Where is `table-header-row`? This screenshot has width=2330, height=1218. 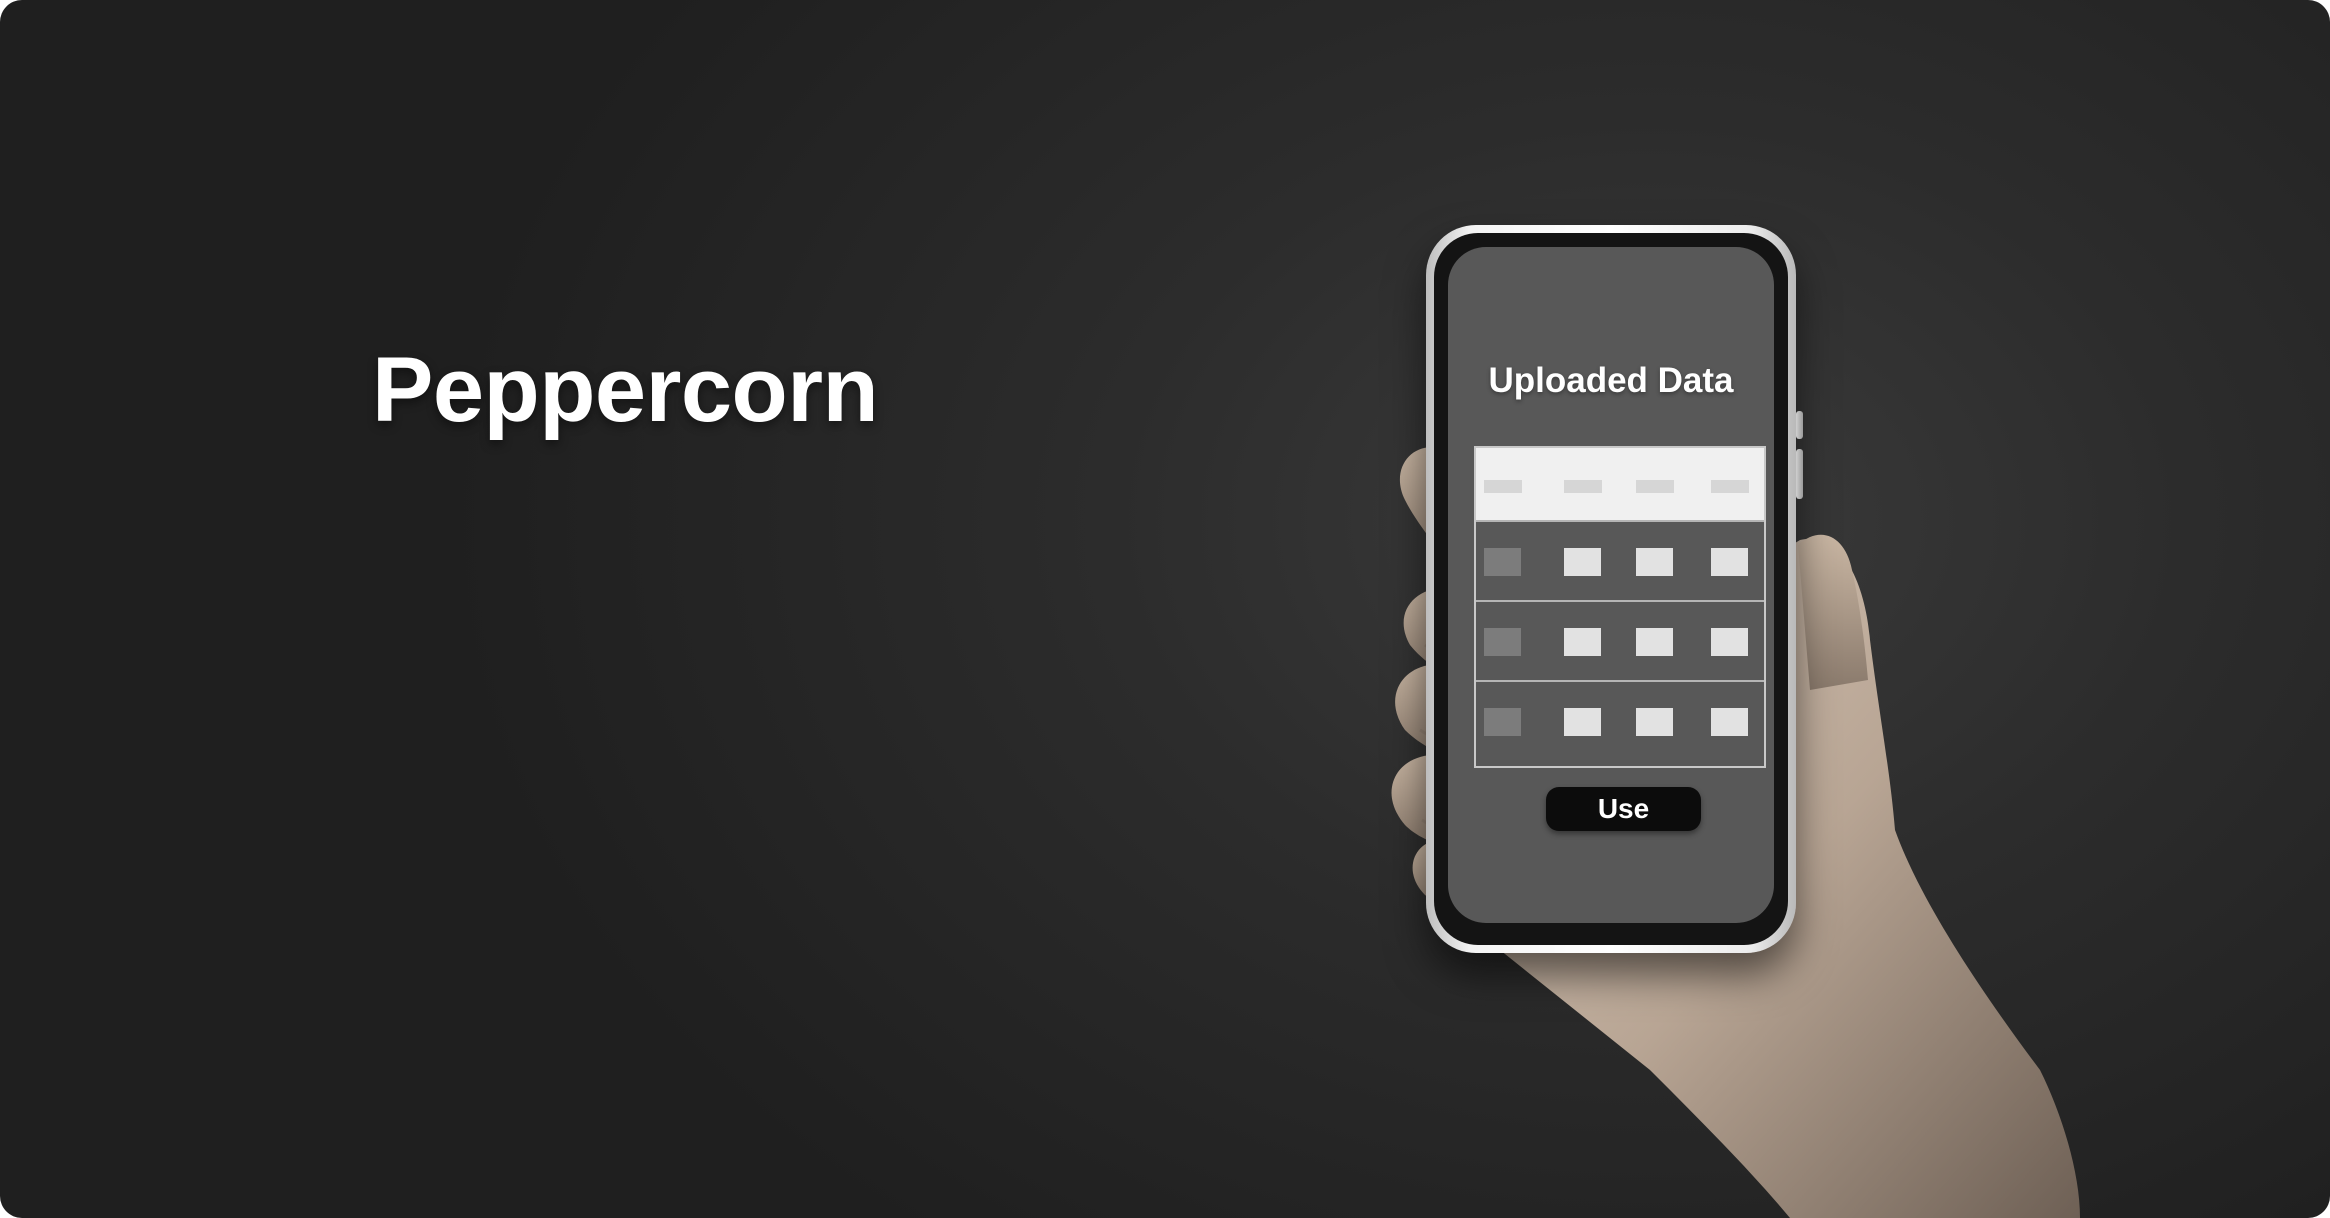 table-header-row is located at coordinates (1620, 484).